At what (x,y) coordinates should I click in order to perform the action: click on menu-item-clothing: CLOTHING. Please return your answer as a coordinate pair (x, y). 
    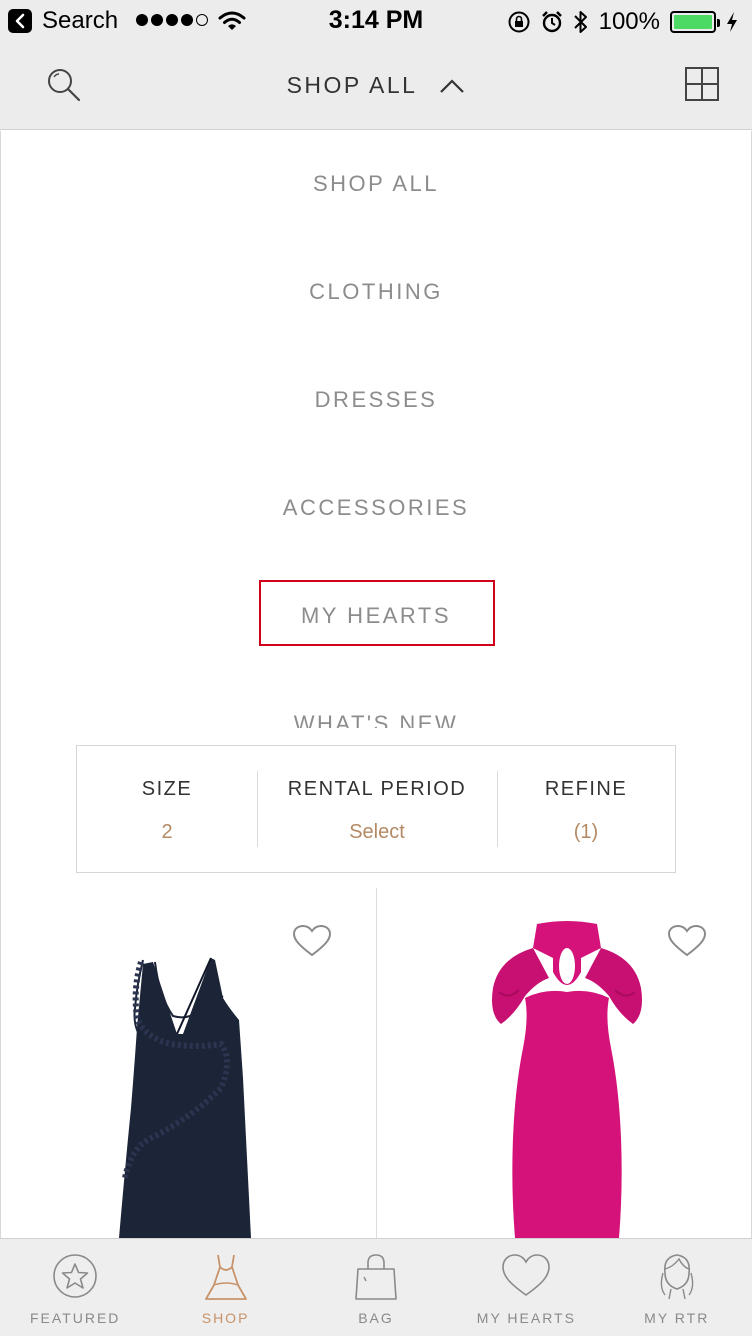
    Looking at the image, I should click on (376, 292).